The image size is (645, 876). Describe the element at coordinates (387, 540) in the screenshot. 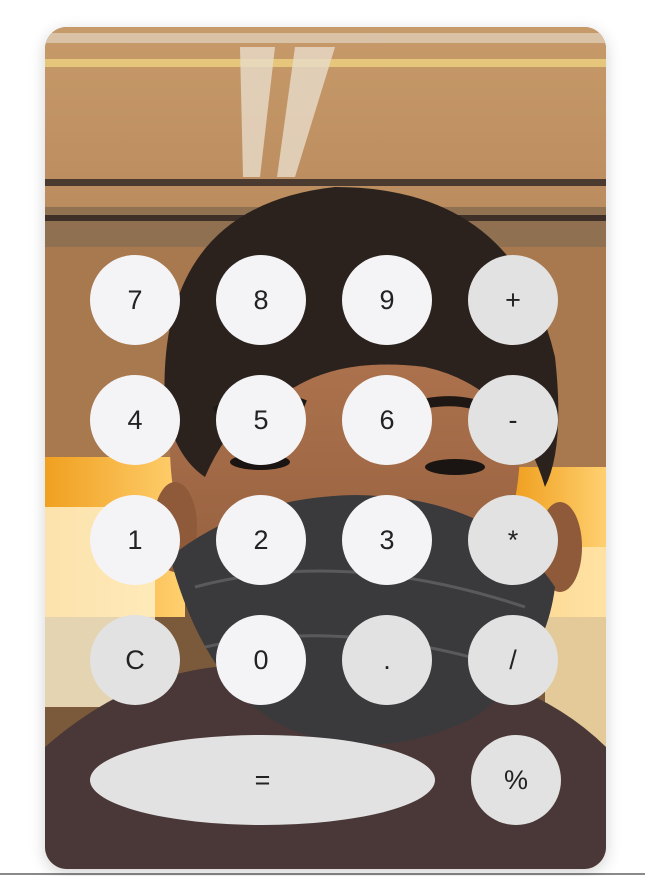

I see `key-3: 3` at that location.